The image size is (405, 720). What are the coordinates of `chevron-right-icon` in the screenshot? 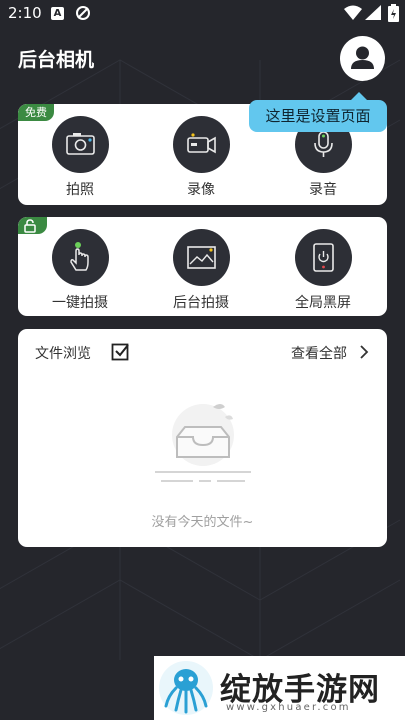 It's located at (364, 352).